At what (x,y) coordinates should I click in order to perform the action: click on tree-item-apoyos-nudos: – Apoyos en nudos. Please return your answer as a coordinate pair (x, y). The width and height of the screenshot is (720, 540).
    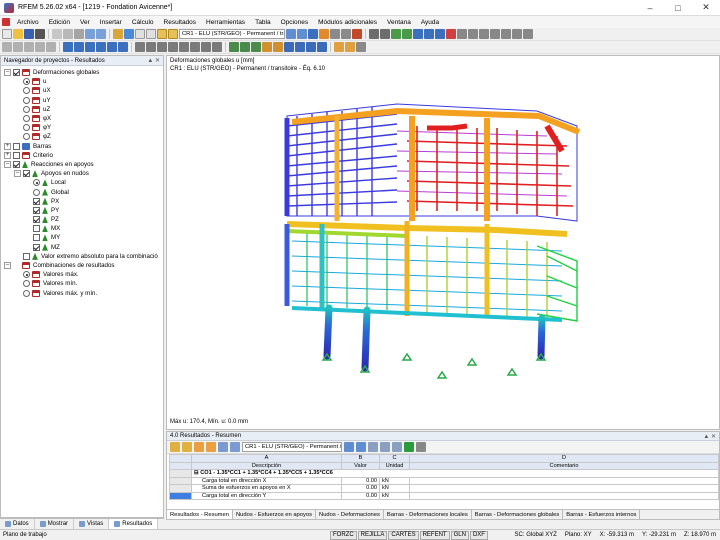
    Looking at the image, I should click on (82, 173).